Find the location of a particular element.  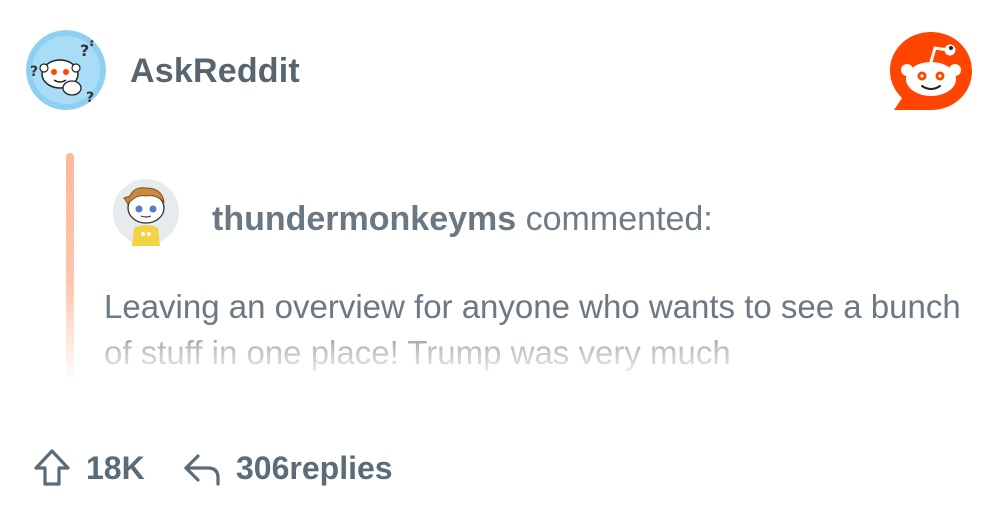

upvote-arrow-icon is located at coordinates (52, 468).